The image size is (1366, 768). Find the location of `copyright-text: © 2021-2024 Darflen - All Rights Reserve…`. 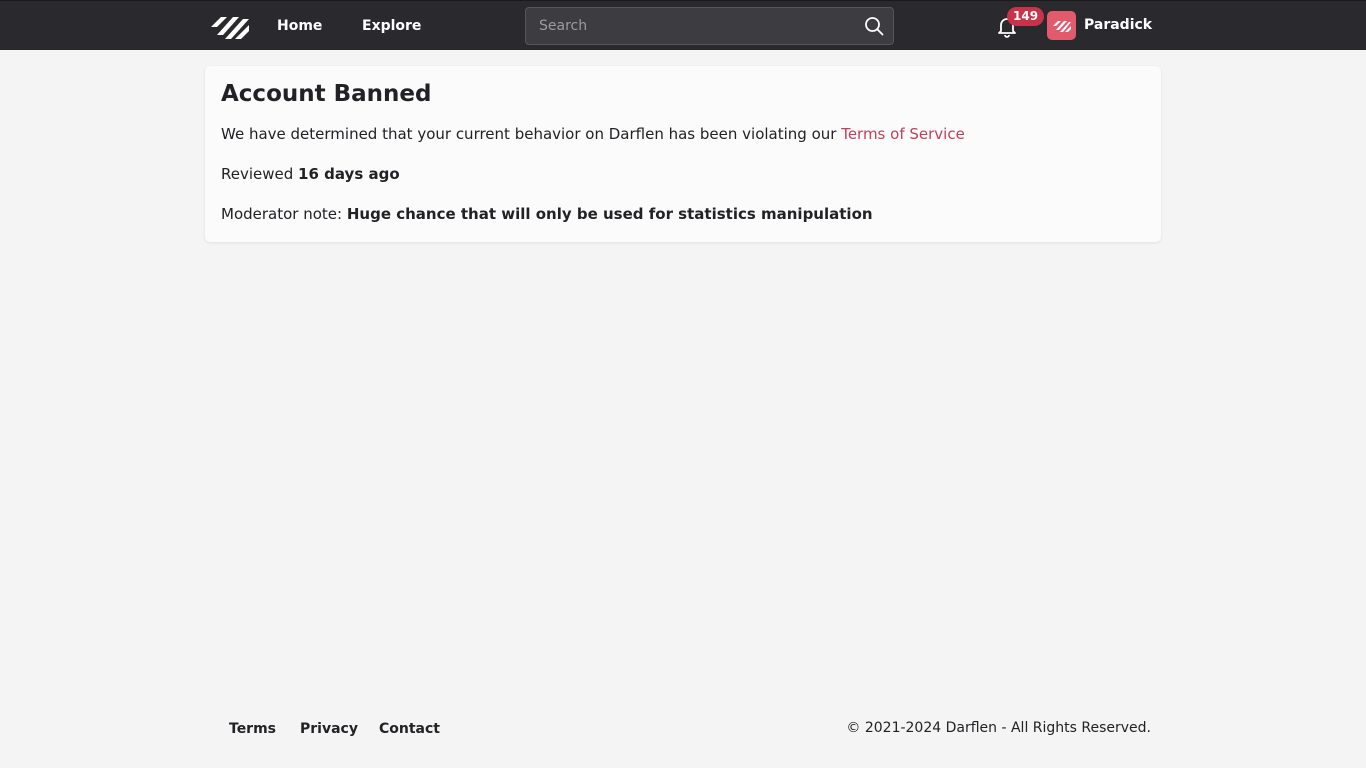

copyright-text: © 2021-2024 Darflen - All Rights Reserve… is located at coordinates (998, 728).